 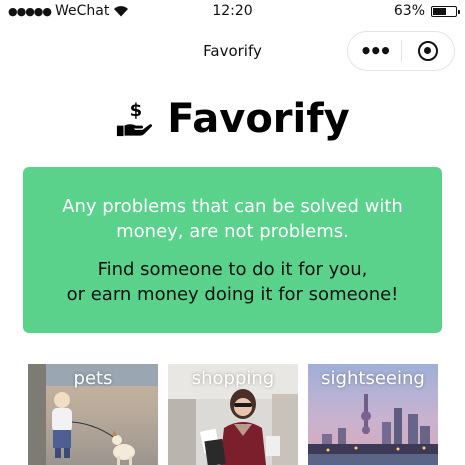 I want to click on battery-icon, so click(x=445, y=11).